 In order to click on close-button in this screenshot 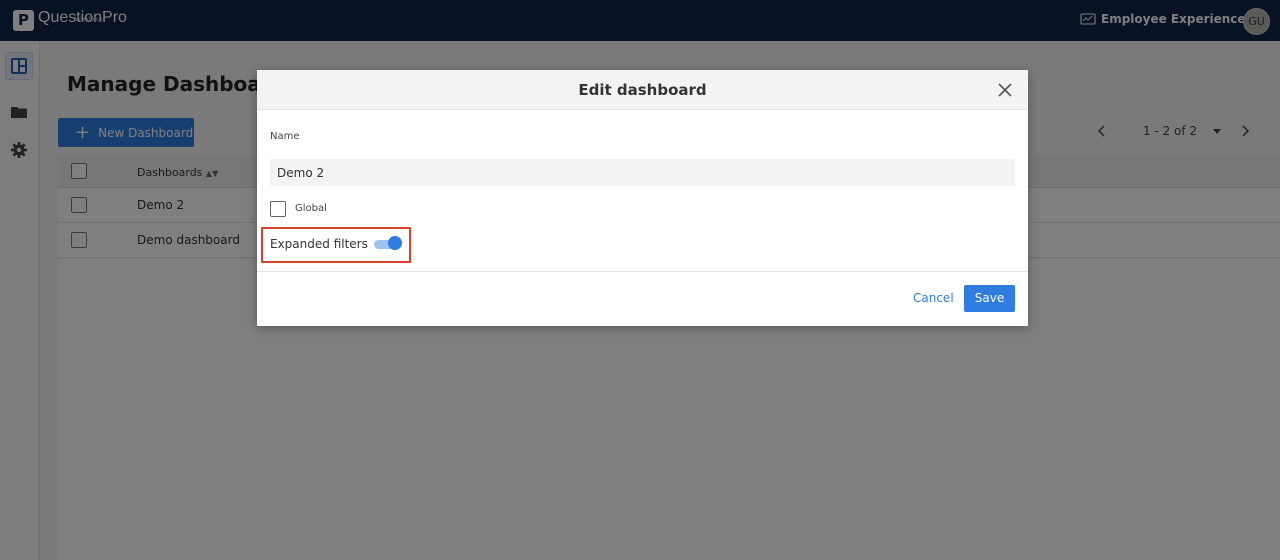, I will do `click(1005, 90)`.